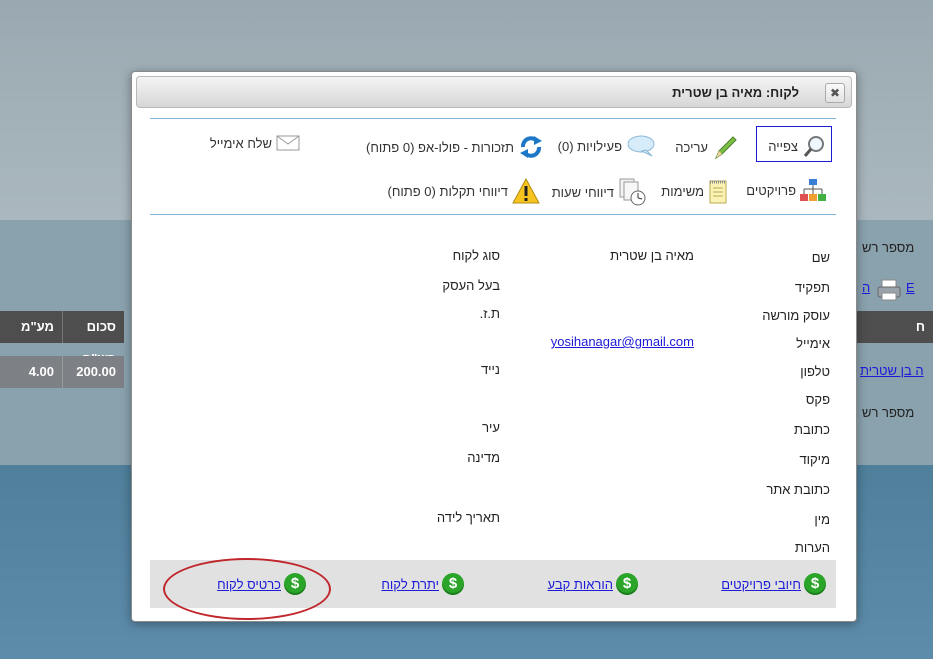 This screenshot has height=659, width=933. What do you see at coordinates (796, 315) in the screenshot?
I see `licensed-dealer-label: עוסק מורשה` at bounding box center [796, 315].